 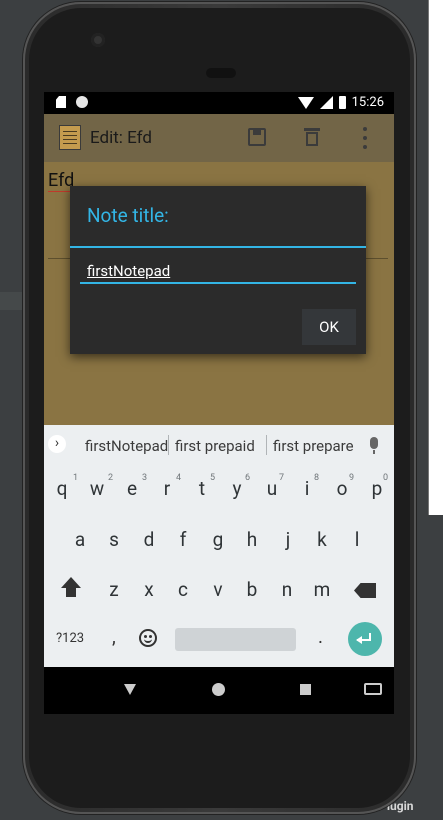 What do you see at coordinates (282, 478) in the screenshot?
I see `key-hint-7: 7` at bounding box center [282, 478].